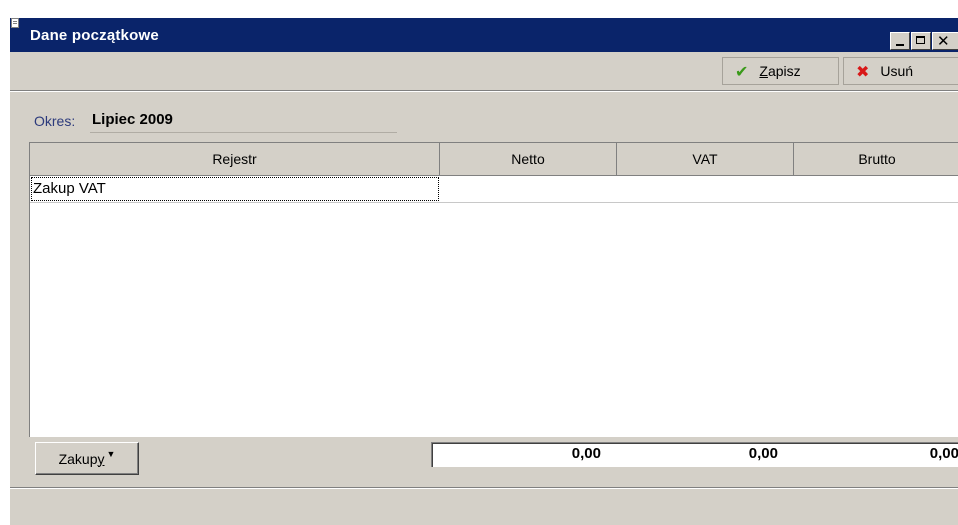 This screenshot has width=958, height=525. I want to click on check-icon: ✔, so click(742, 71).